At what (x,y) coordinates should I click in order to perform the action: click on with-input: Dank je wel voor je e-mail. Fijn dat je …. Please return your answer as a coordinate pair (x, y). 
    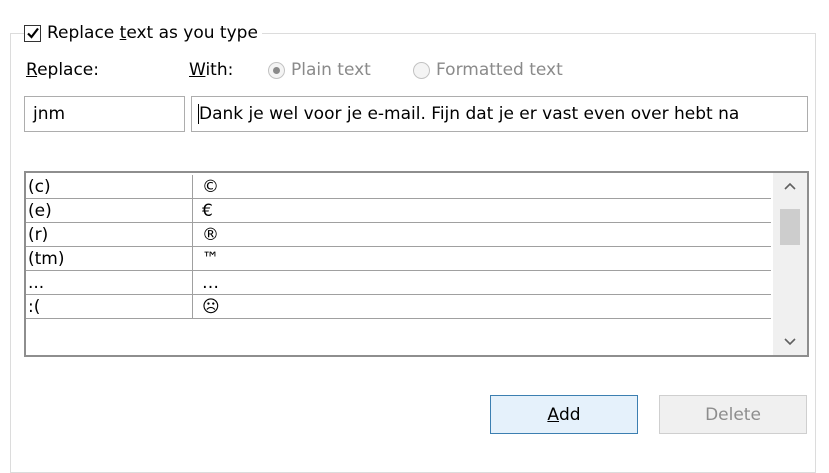
    Looking at the image, I should click on (499, 114).